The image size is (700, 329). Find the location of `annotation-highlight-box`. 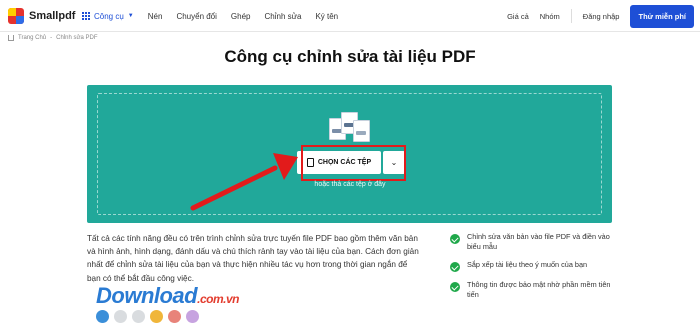

annotation-highlight-box is located at coordinates (353, 163).